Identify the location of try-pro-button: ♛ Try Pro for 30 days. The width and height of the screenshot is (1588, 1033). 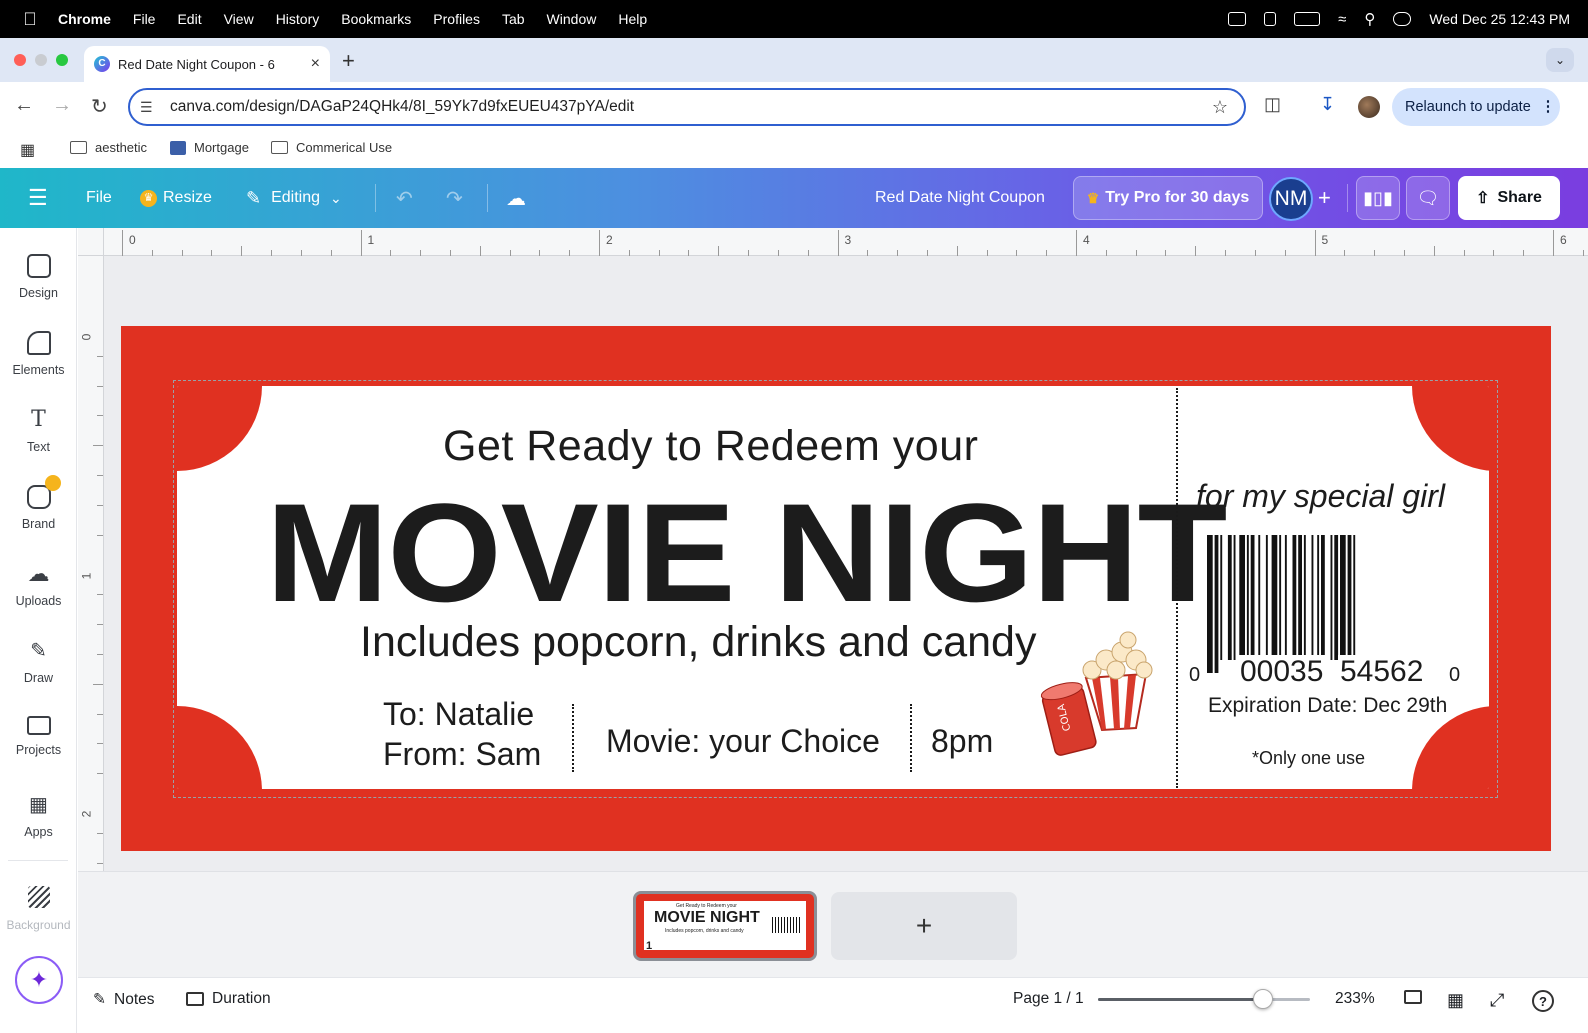
(1168, 198).